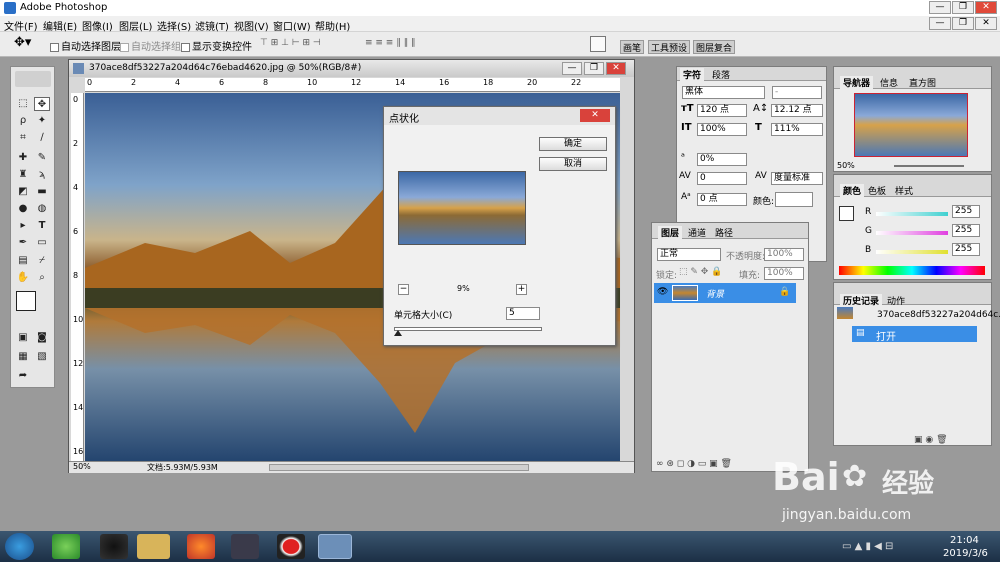 The height and width of the screenshot is (562, 1000). What do you see at coordinates (468, 329) in the screenshot?
I see `cell-size-slider` at bounding box center [468, 329].